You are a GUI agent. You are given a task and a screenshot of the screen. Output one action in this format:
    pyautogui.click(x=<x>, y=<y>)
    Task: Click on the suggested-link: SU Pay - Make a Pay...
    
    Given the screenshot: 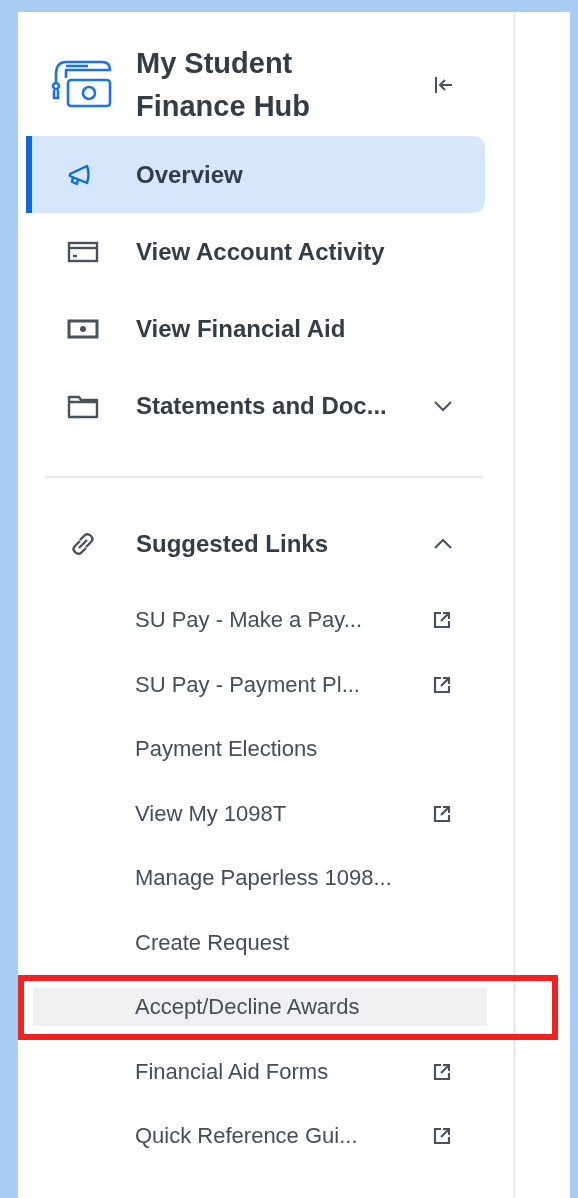 What is the action you would take?
    pyautogui.click(x=269, y=620)
    